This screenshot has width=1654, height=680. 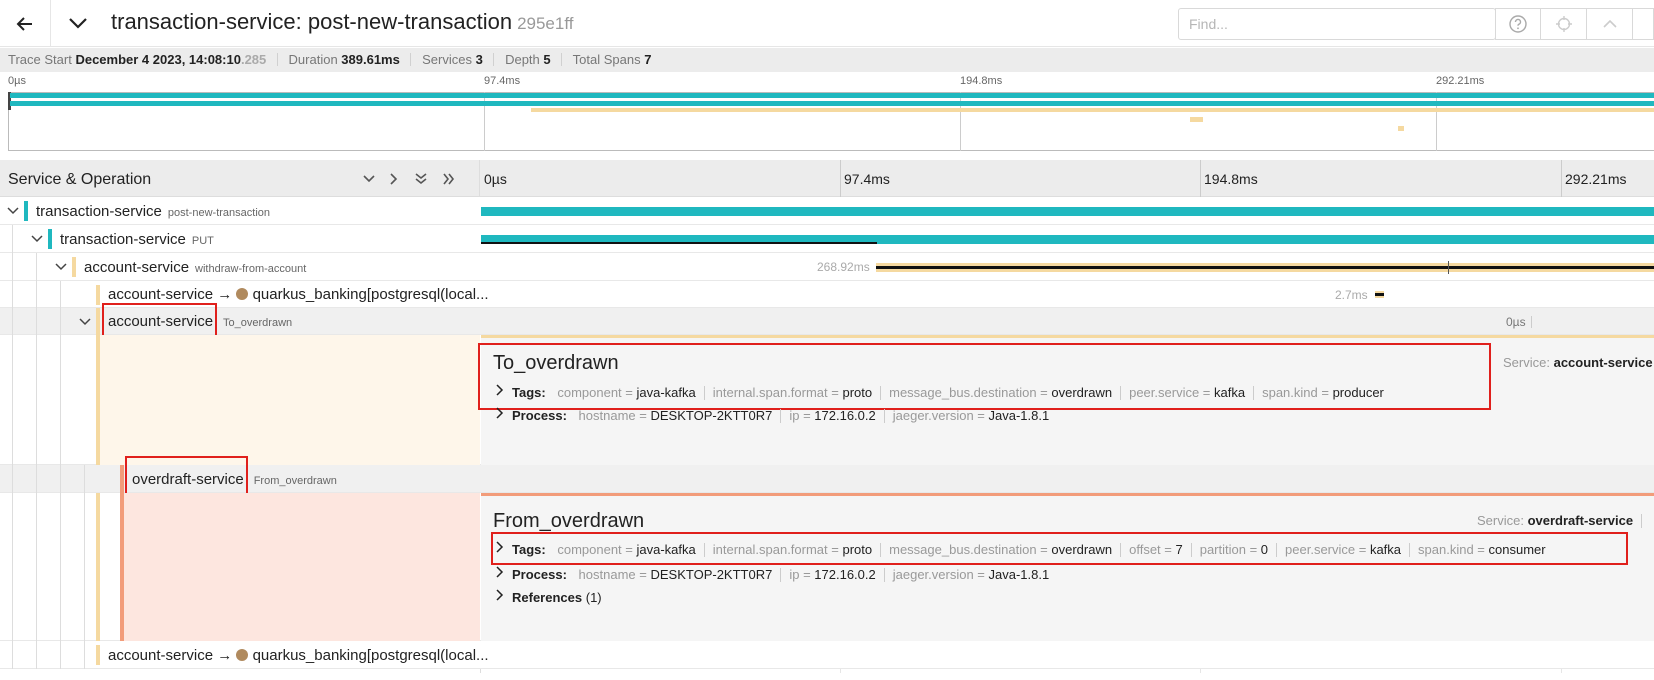 I want to click on span-name: overdraft-service From_overdrawn, so click(x=234, y=479).